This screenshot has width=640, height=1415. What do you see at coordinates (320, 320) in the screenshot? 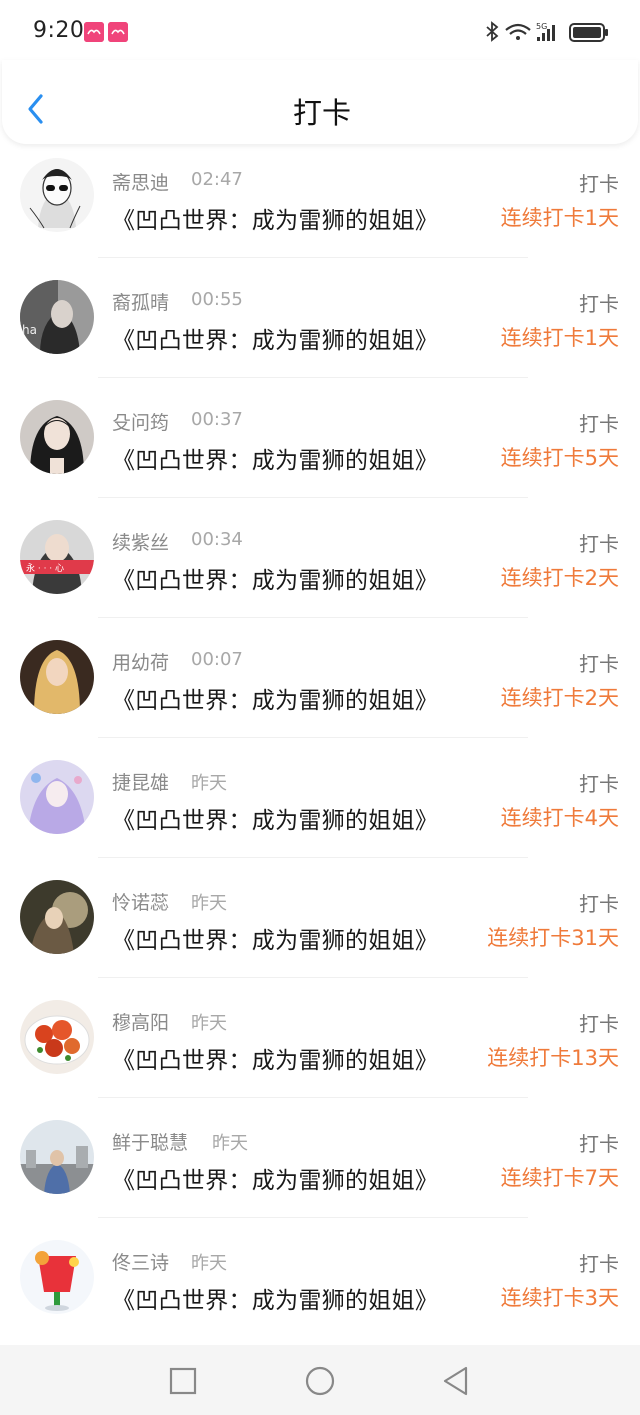
I see `list-item: ha 裔孤晴 00:55 《凹凸世界：成为雷狮的姐姐》 打卡 连续打卡1天` at bounding box center [320, 320].